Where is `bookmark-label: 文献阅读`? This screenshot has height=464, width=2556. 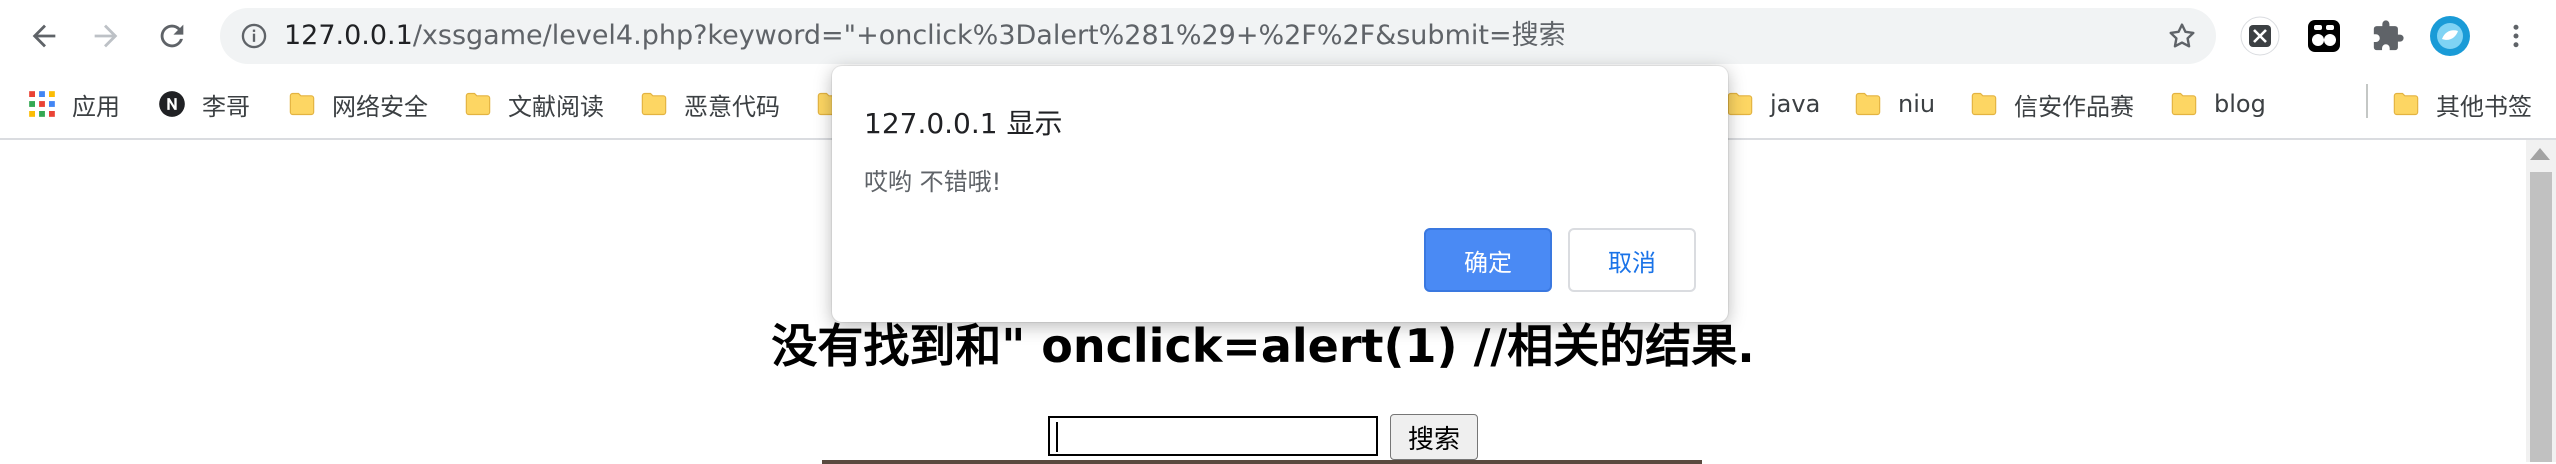 bookmark-label: 文献阅读 is located at coordinates (556, 106).